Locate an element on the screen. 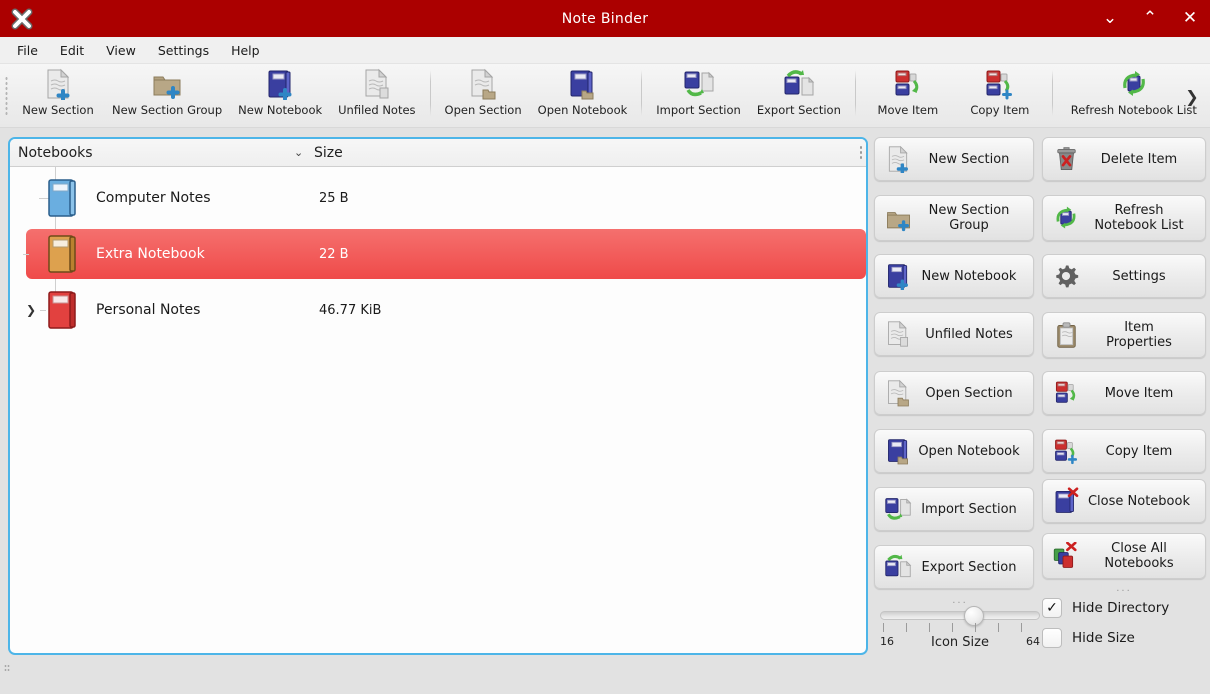  menu-item-edit: Edit is located at coordinates (72, 50).